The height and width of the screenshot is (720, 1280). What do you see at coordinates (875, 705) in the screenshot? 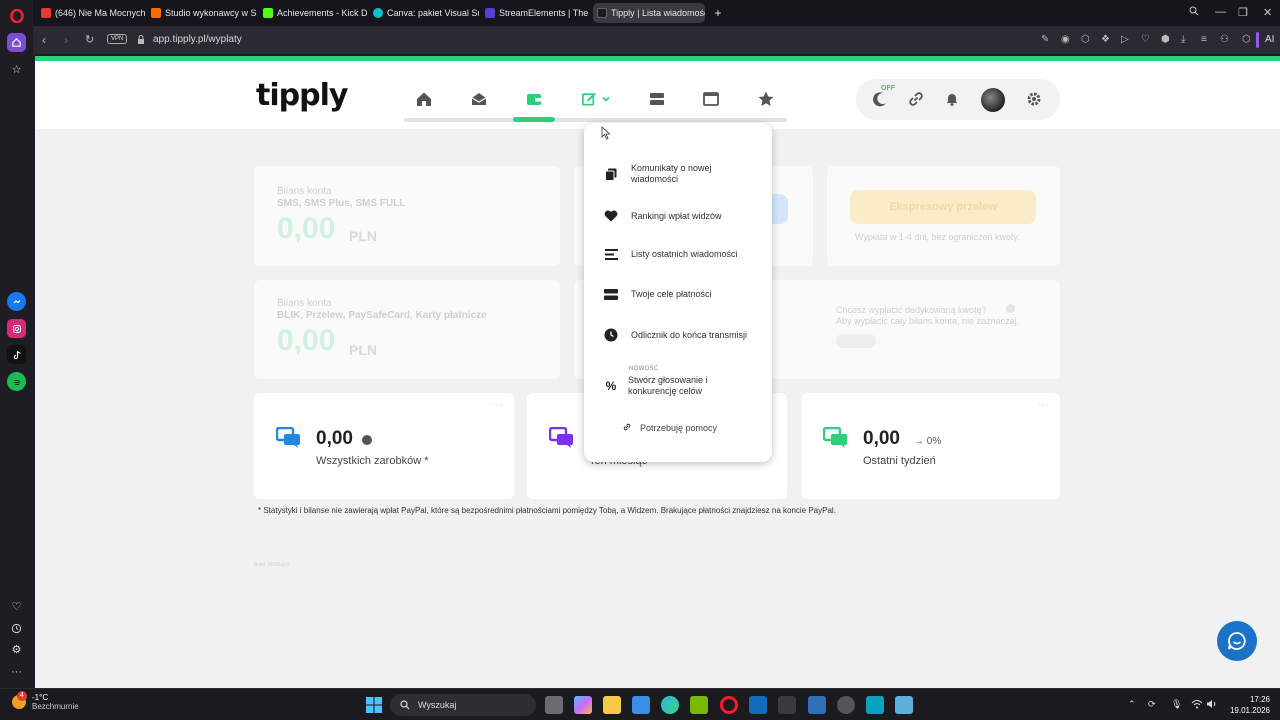
I see `remote-desktop-icon` at bounding box center [875, 705].